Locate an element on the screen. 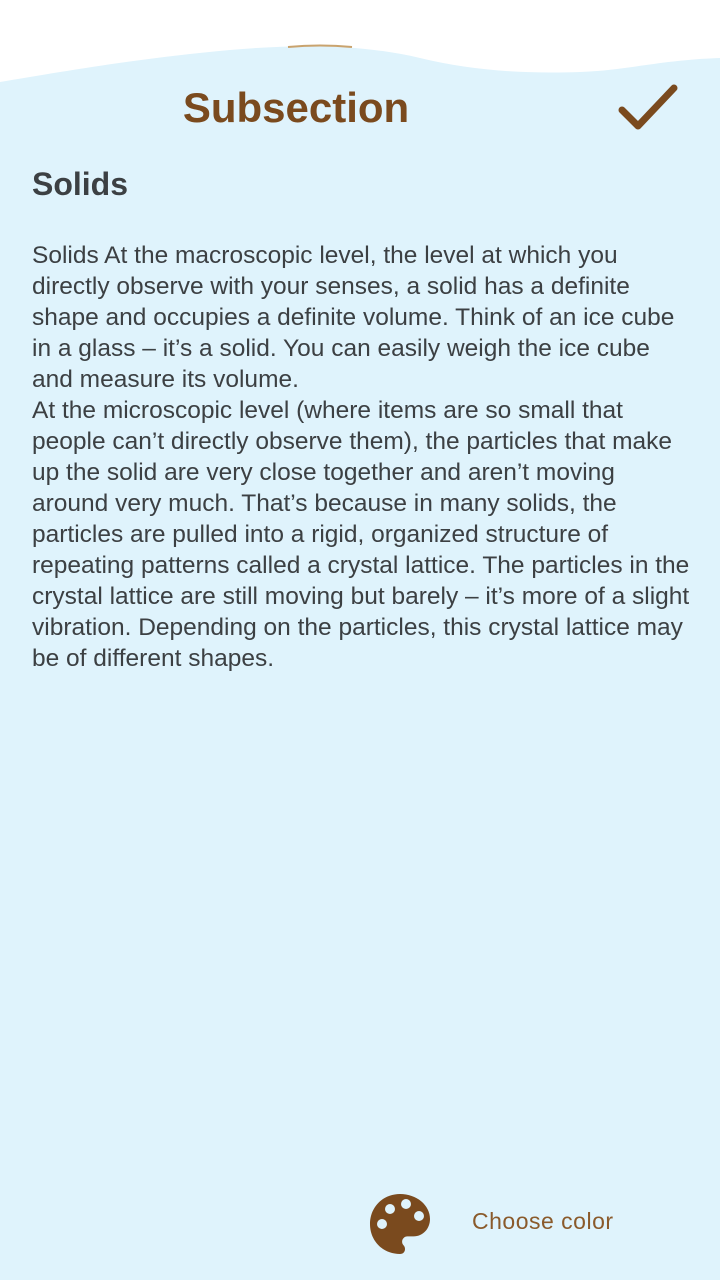 This screenshot has width=720, height=1280. palette-icon is located at coordinates (400, 1224).